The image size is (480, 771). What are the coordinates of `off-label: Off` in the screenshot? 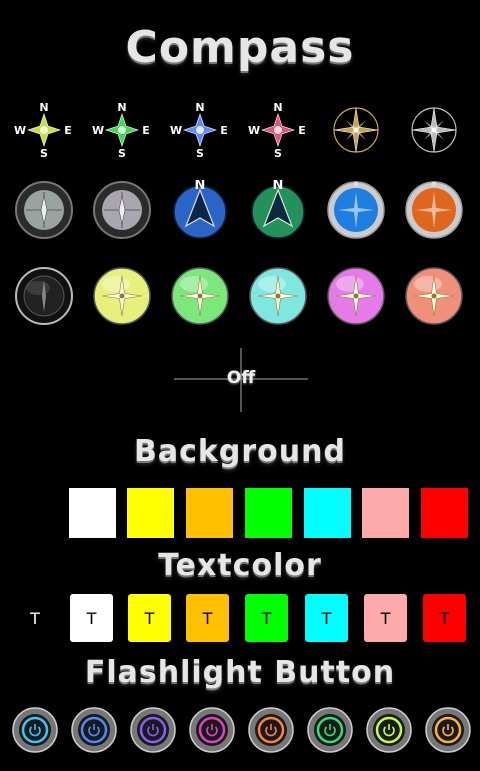 It's located at (241, 378).